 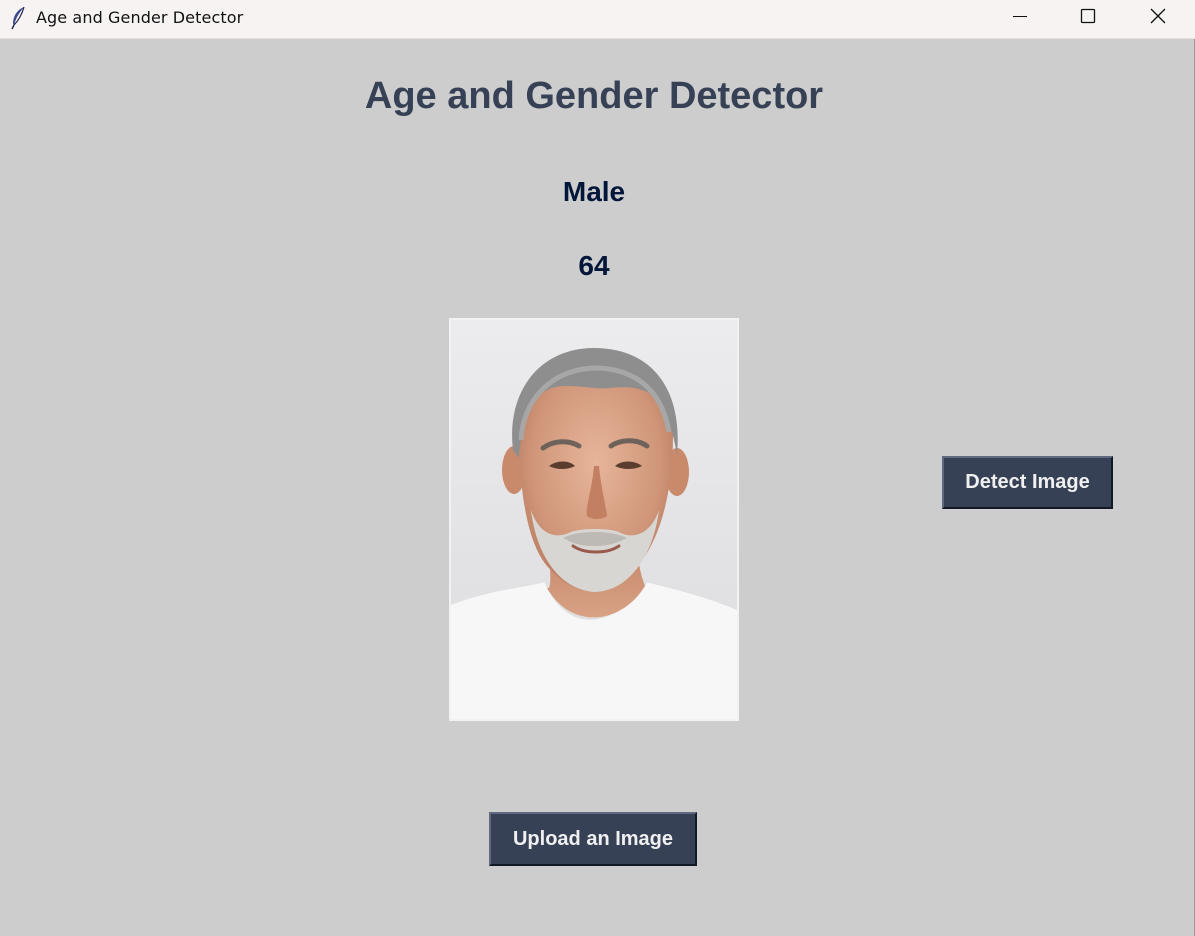 I want to click on minimize-button, so click(x=1020, y=18).